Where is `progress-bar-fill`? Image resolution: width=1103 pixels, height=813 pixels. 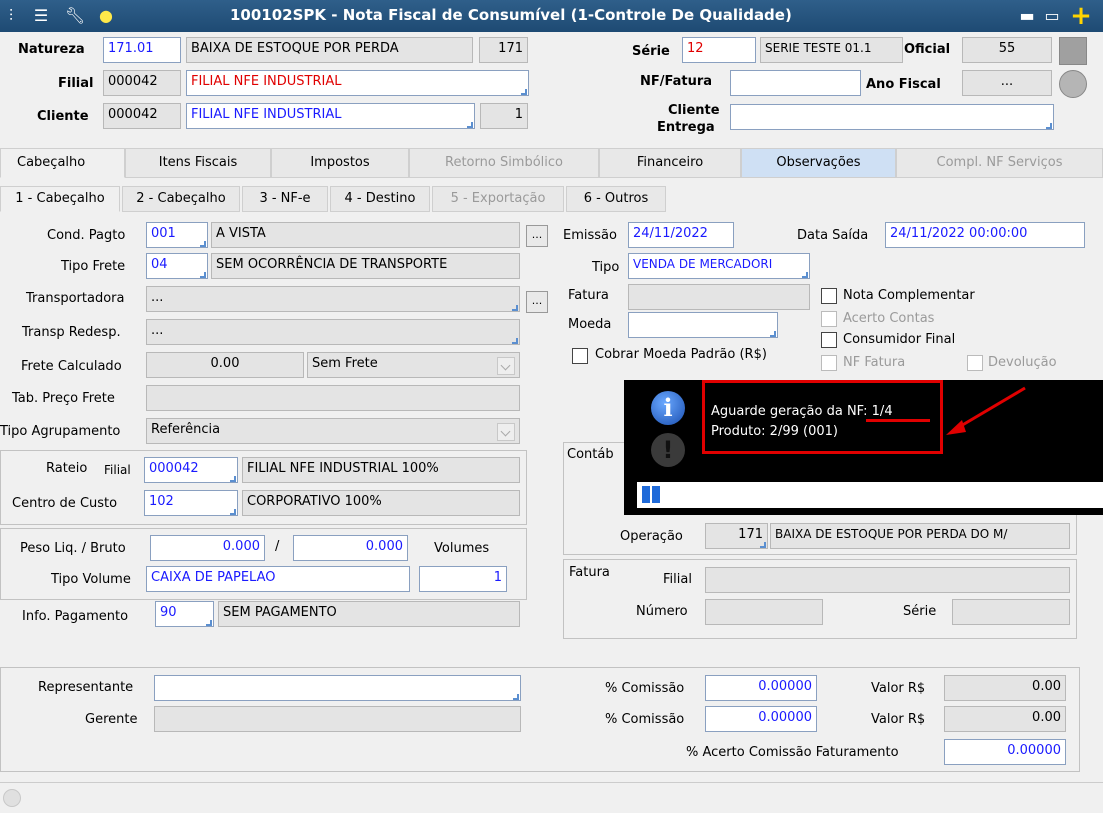 progress-bar-fill is located at coordinates (656, 494).